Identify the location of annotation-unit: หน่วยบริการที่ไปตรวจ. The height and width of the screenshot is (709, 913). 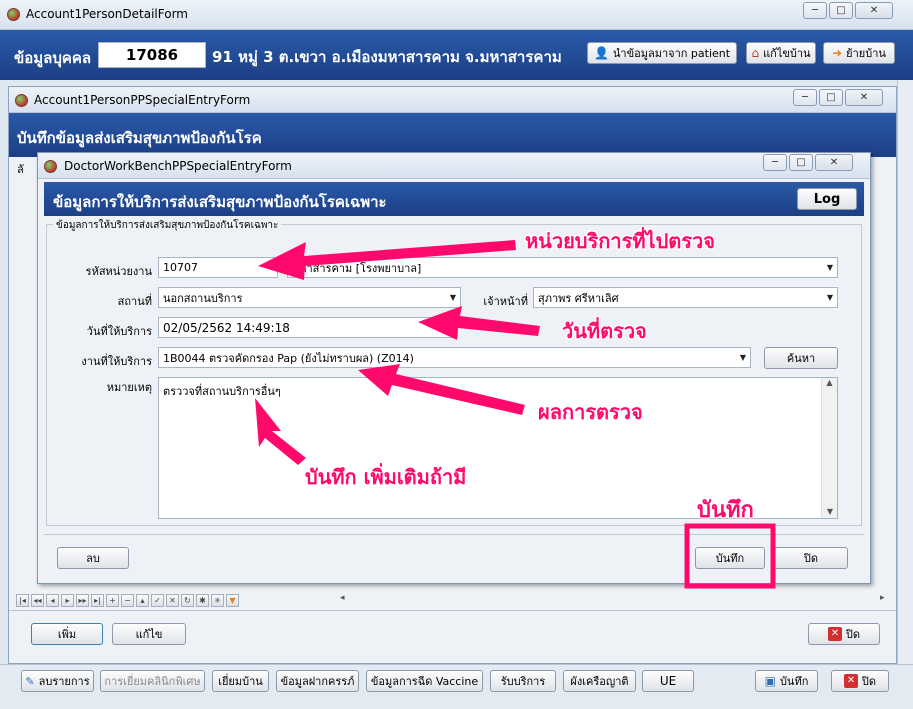
(620, 241).